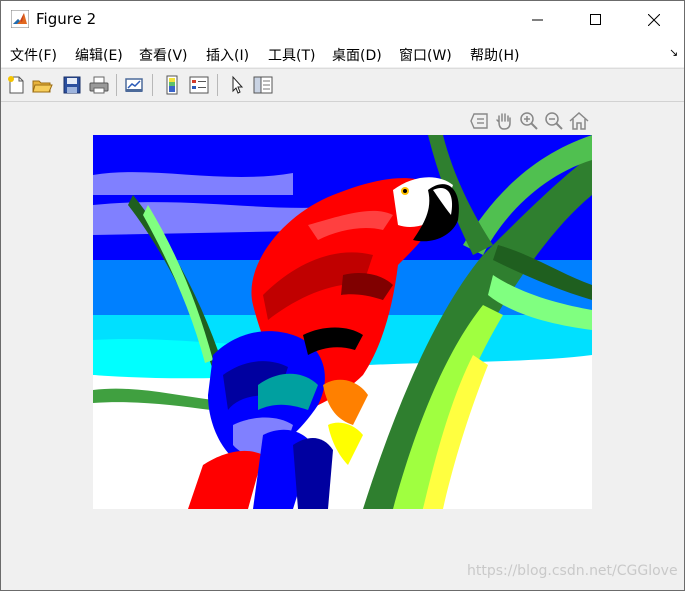 The width and height of the screenshot is (685, 591). What do you see at coordinates (199, 85) in the screenshot?
I see `legend-icon` at bounding box center [199, 85].